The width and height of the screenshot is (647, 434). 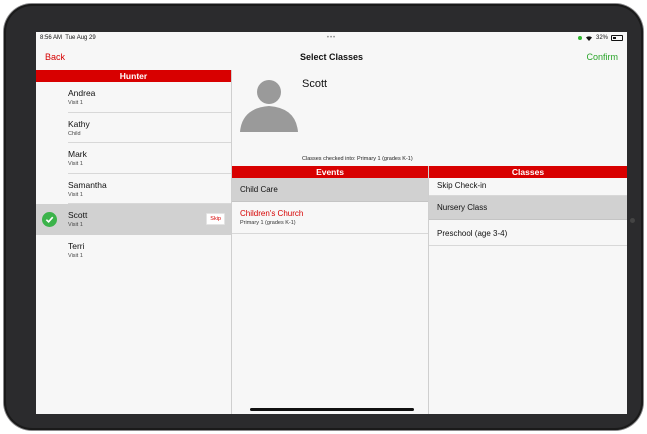 I want to click on battery-icon, so click(x=617, y=38).